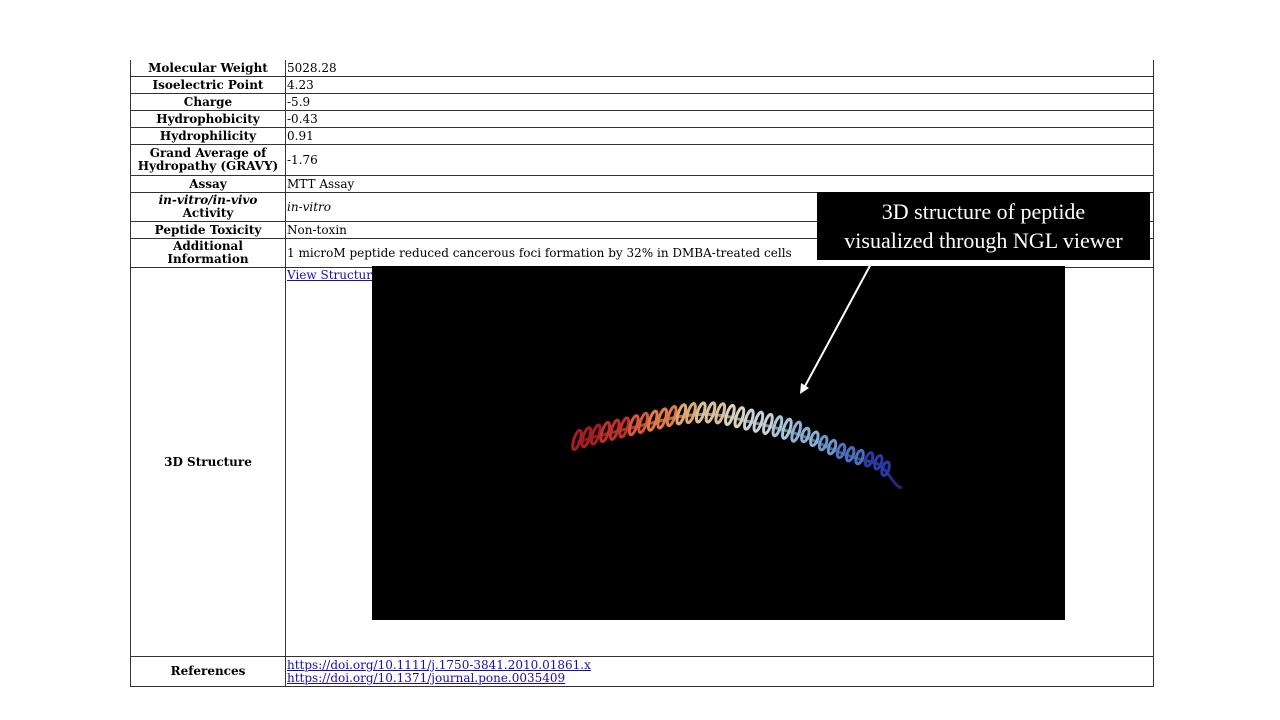  Describe the element at coordinates (719, 160) in the screenshot. I see `row-value-gravy: -1.76` at that location.